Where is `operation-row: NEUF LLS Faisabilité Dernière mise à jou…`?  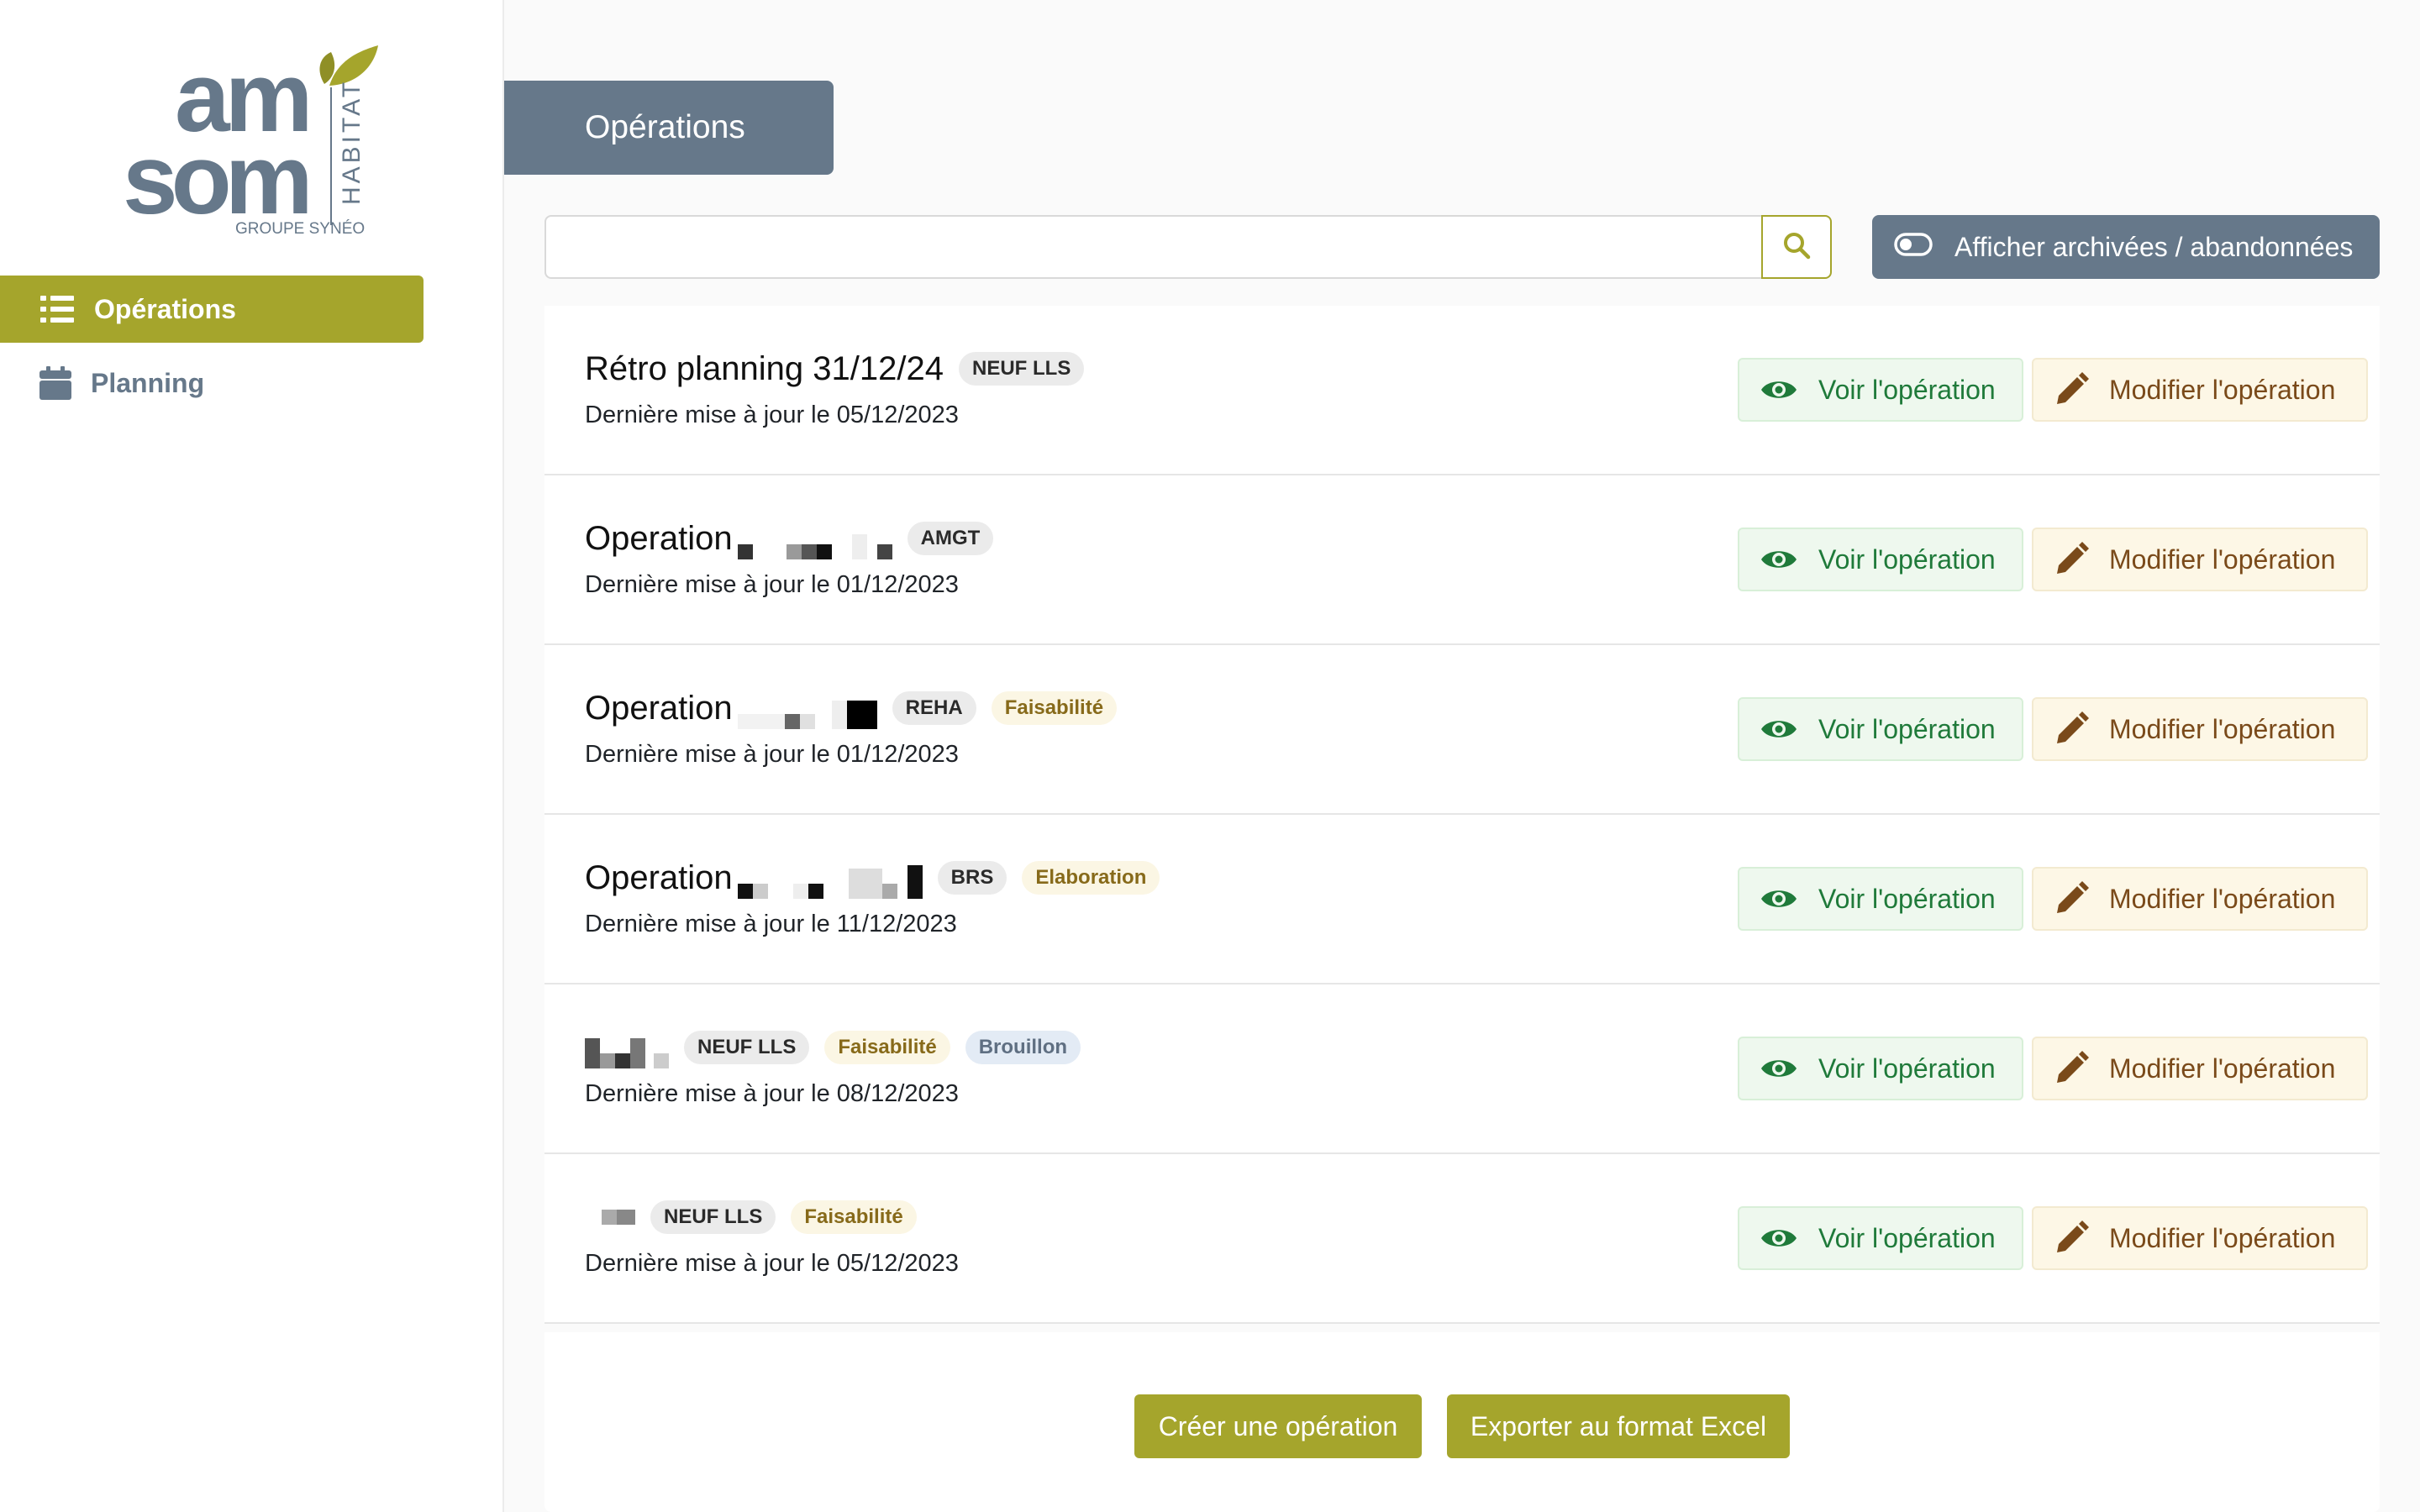 operation-row: NEUF LLS Faisabilité Dernière mise à jou… is located at coordinates (1462, 1239).